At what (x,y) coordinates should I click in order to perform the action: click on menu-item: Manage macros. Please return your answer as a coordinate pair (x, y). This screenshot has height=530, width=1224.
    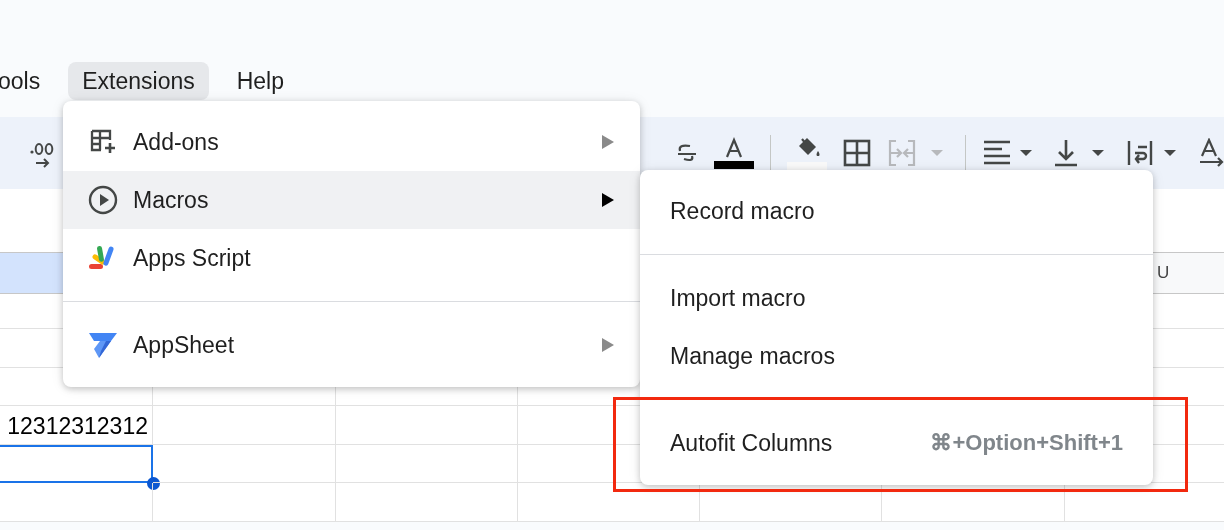
    Looking at the image, I should click on (896, 356).